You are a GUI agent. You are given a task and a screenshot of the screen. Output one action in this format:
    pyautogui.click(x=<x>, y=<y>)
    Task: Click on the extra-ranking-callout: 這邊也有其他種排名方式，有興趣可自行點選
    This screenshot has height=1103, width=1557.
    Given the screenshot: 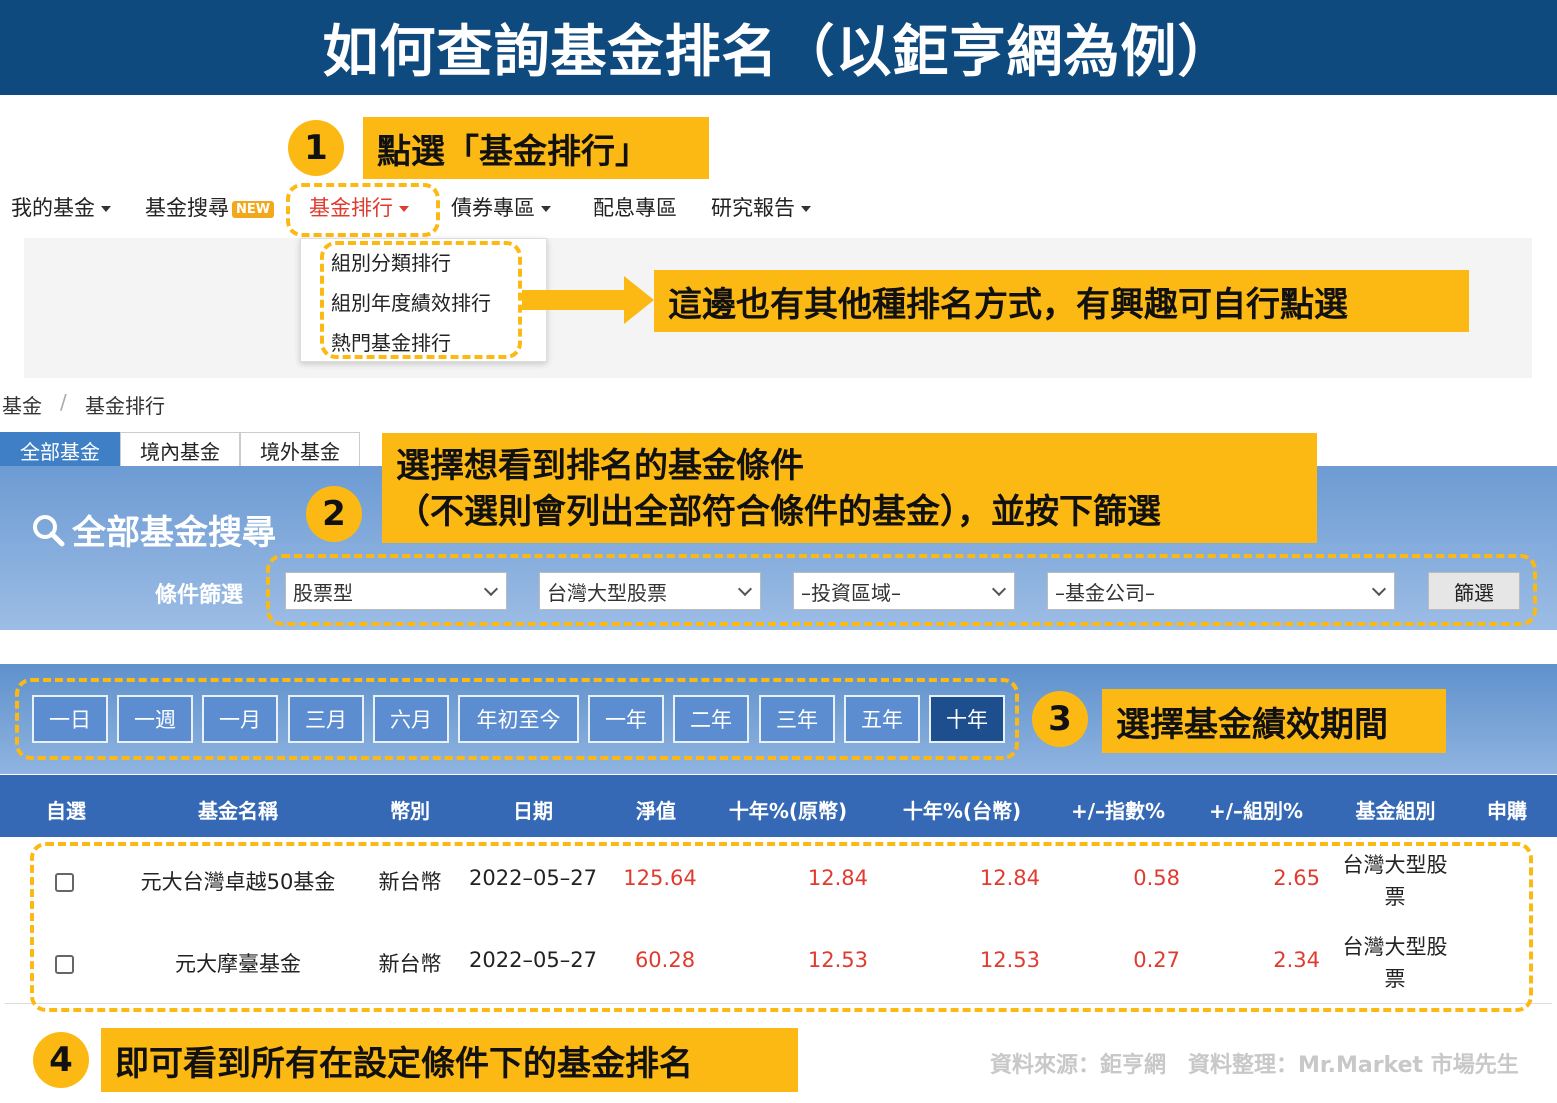 What is the action you would take?
    pyautogui.click(x=1061, y=301)
    